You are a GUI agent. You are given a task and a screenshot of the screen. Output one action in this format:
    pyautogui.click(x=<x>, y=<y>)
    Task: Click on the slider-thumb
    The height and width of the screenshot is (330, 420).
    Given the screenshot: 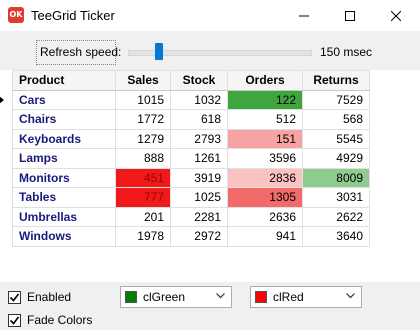 What is the action you would take?
    pyautogui.click(x=159, y=51)
    